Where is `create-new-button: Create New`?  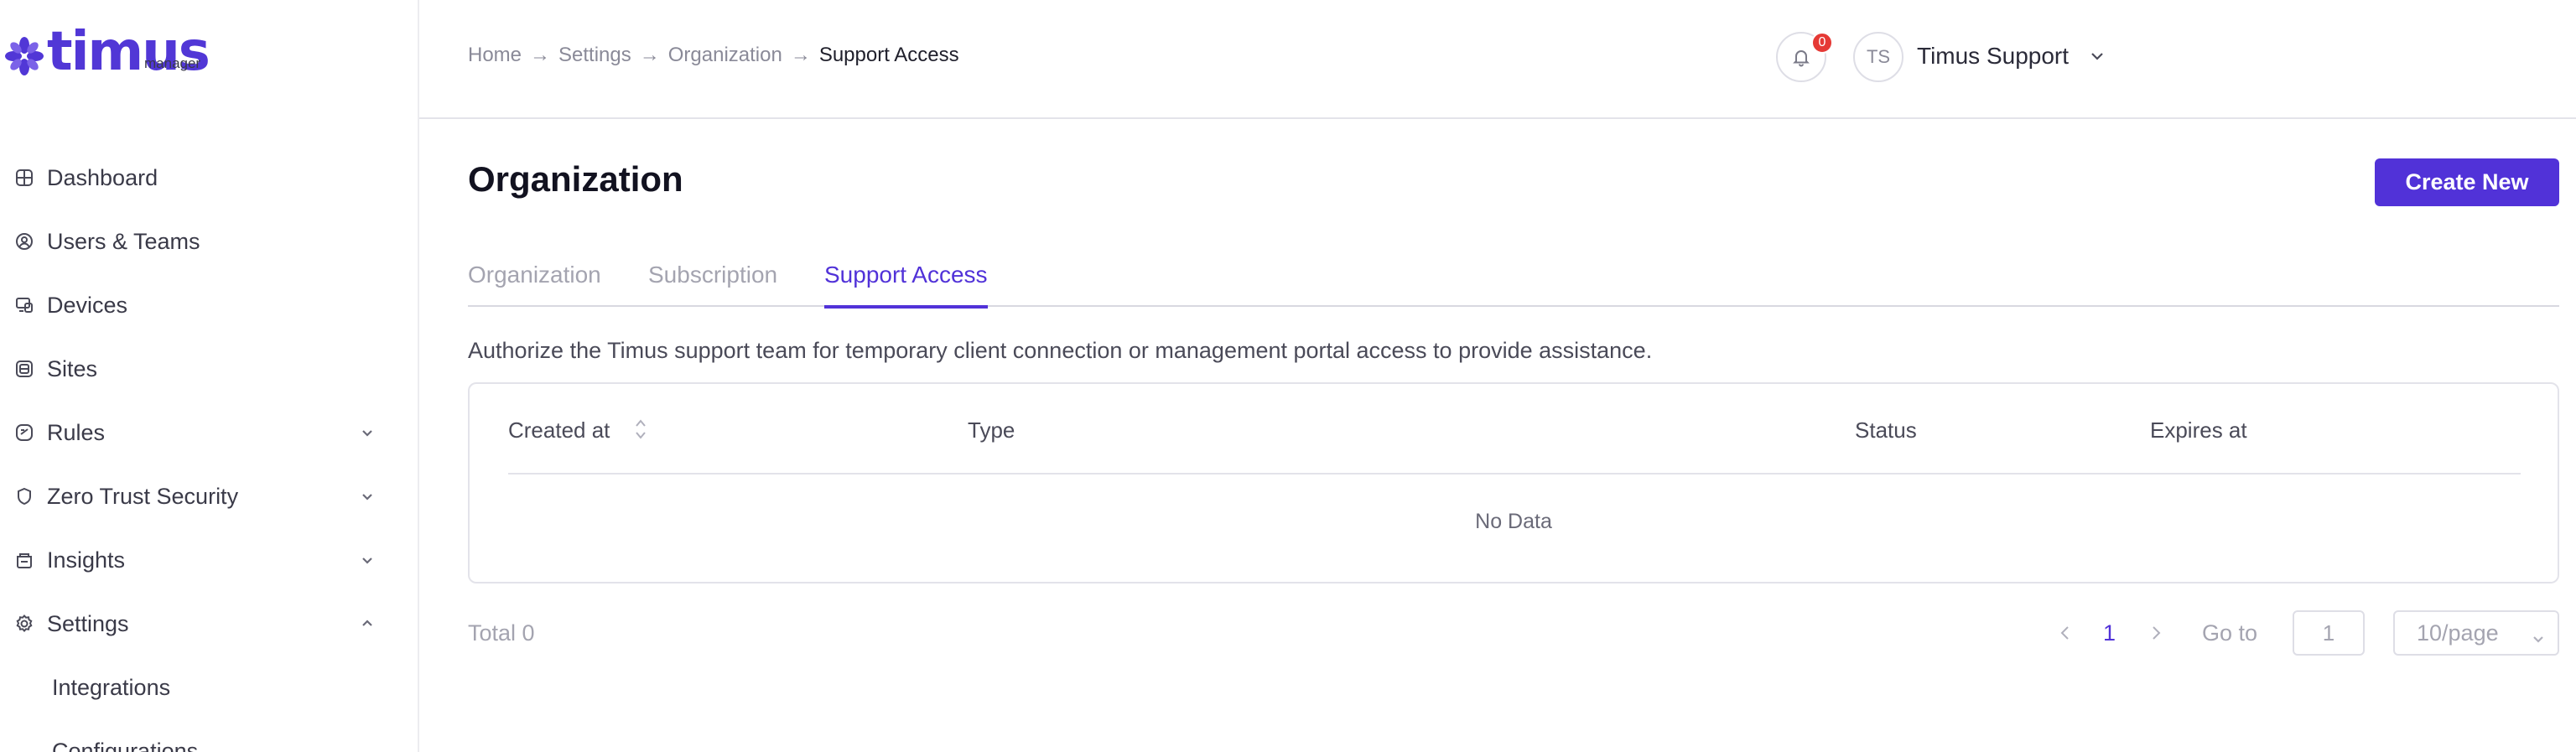 create-new-button: Create New is located at coordinates (2467, 182).